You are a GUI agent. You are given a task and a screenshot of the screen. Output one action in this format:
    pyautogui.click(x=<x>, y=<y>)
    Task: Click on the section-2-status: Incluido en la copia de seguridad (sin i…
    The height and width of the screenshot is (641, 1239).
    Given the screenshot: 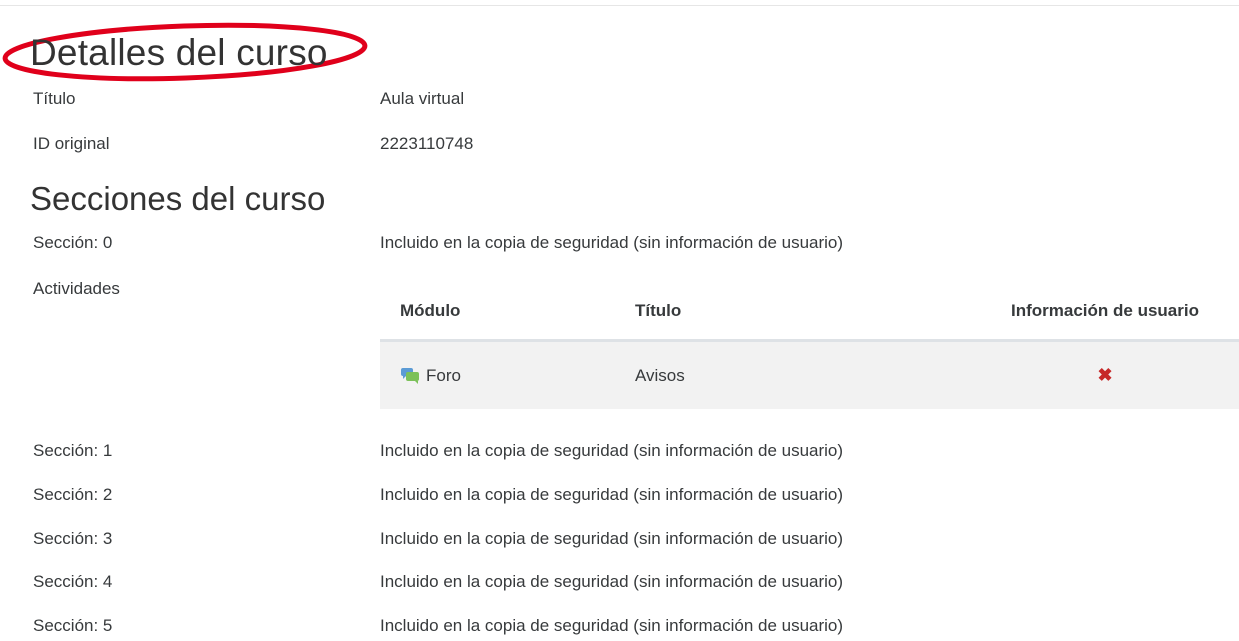 What is the action you would take?
    pyautogui.click(x=612, y=494)
    